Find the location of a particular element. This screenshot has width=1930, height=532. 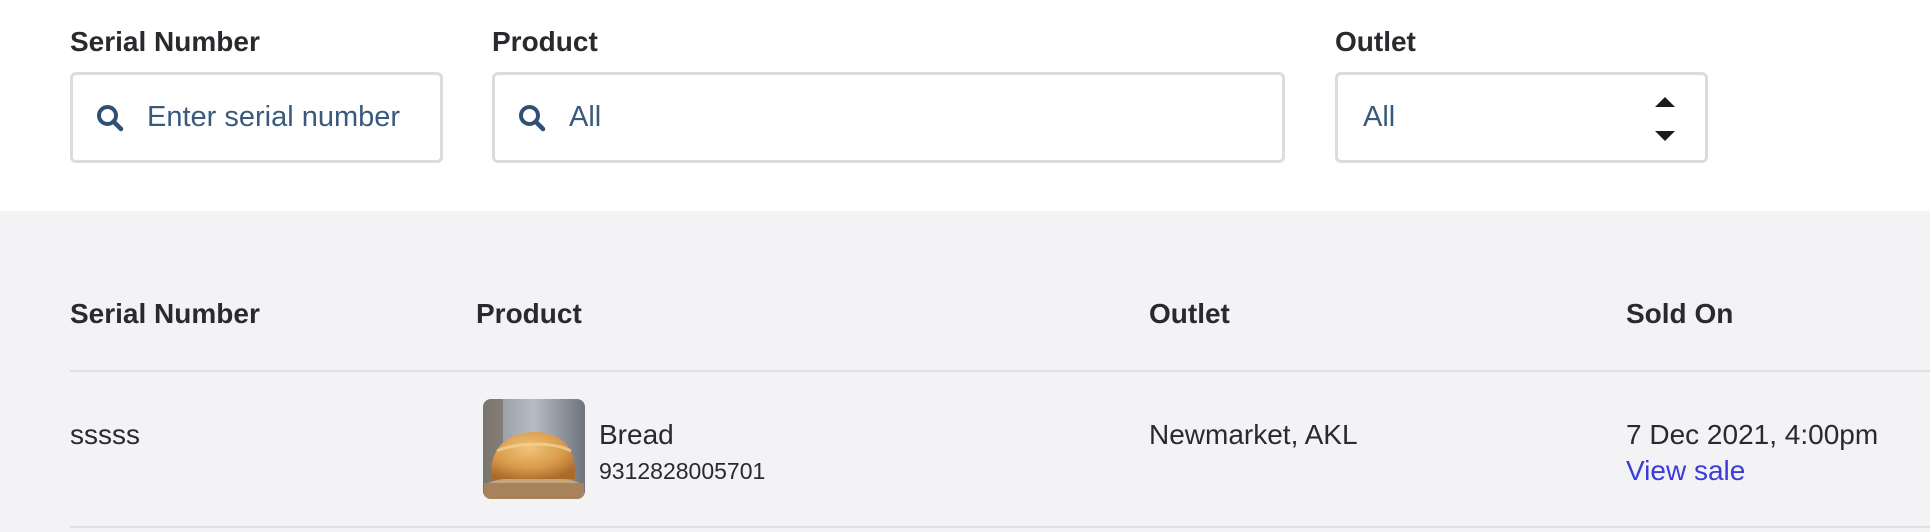

product-sku: 9312828005701 is located at coordinates (682, 471).